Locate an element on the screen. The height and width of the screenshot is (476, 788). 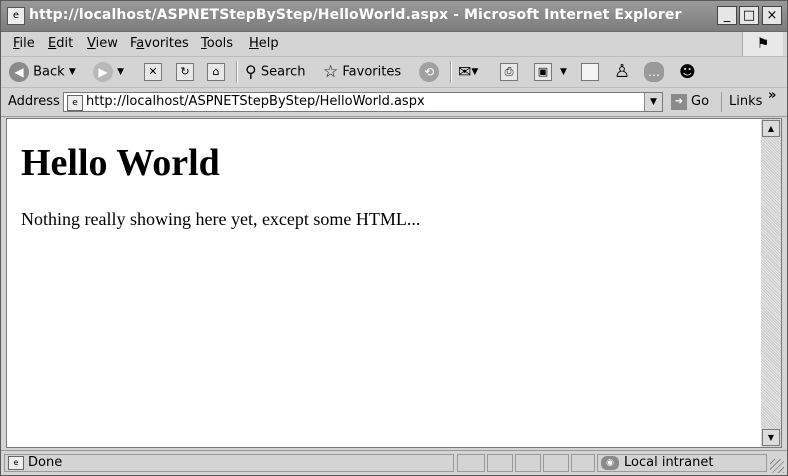
favorites-button: ☆ Favorites is located at coordinates (362, 72).